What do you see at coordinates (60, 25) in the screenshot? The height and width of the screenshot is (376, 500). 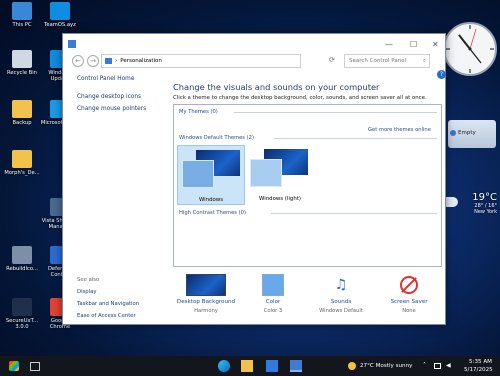 I see `desktop-icon-label: TeamOS.ayz` at bounding box center [60, 25].